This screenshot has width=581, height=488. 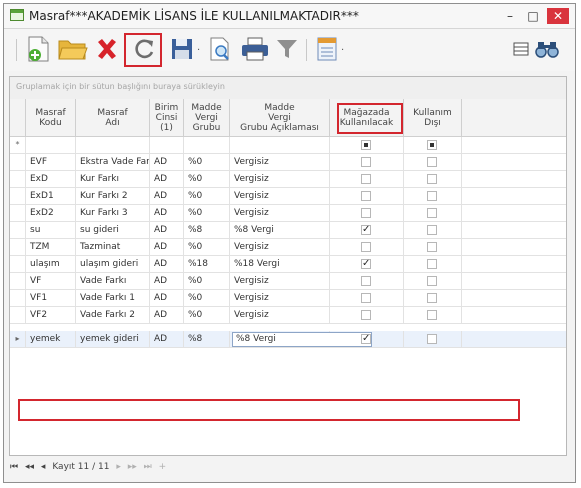 What do you see at coordinates (288, 196) in the screenshot?
I see `table-row: ExD1 Kur Farkı 2 AD %0 Vergisiz` at bounding box center [288, 196].